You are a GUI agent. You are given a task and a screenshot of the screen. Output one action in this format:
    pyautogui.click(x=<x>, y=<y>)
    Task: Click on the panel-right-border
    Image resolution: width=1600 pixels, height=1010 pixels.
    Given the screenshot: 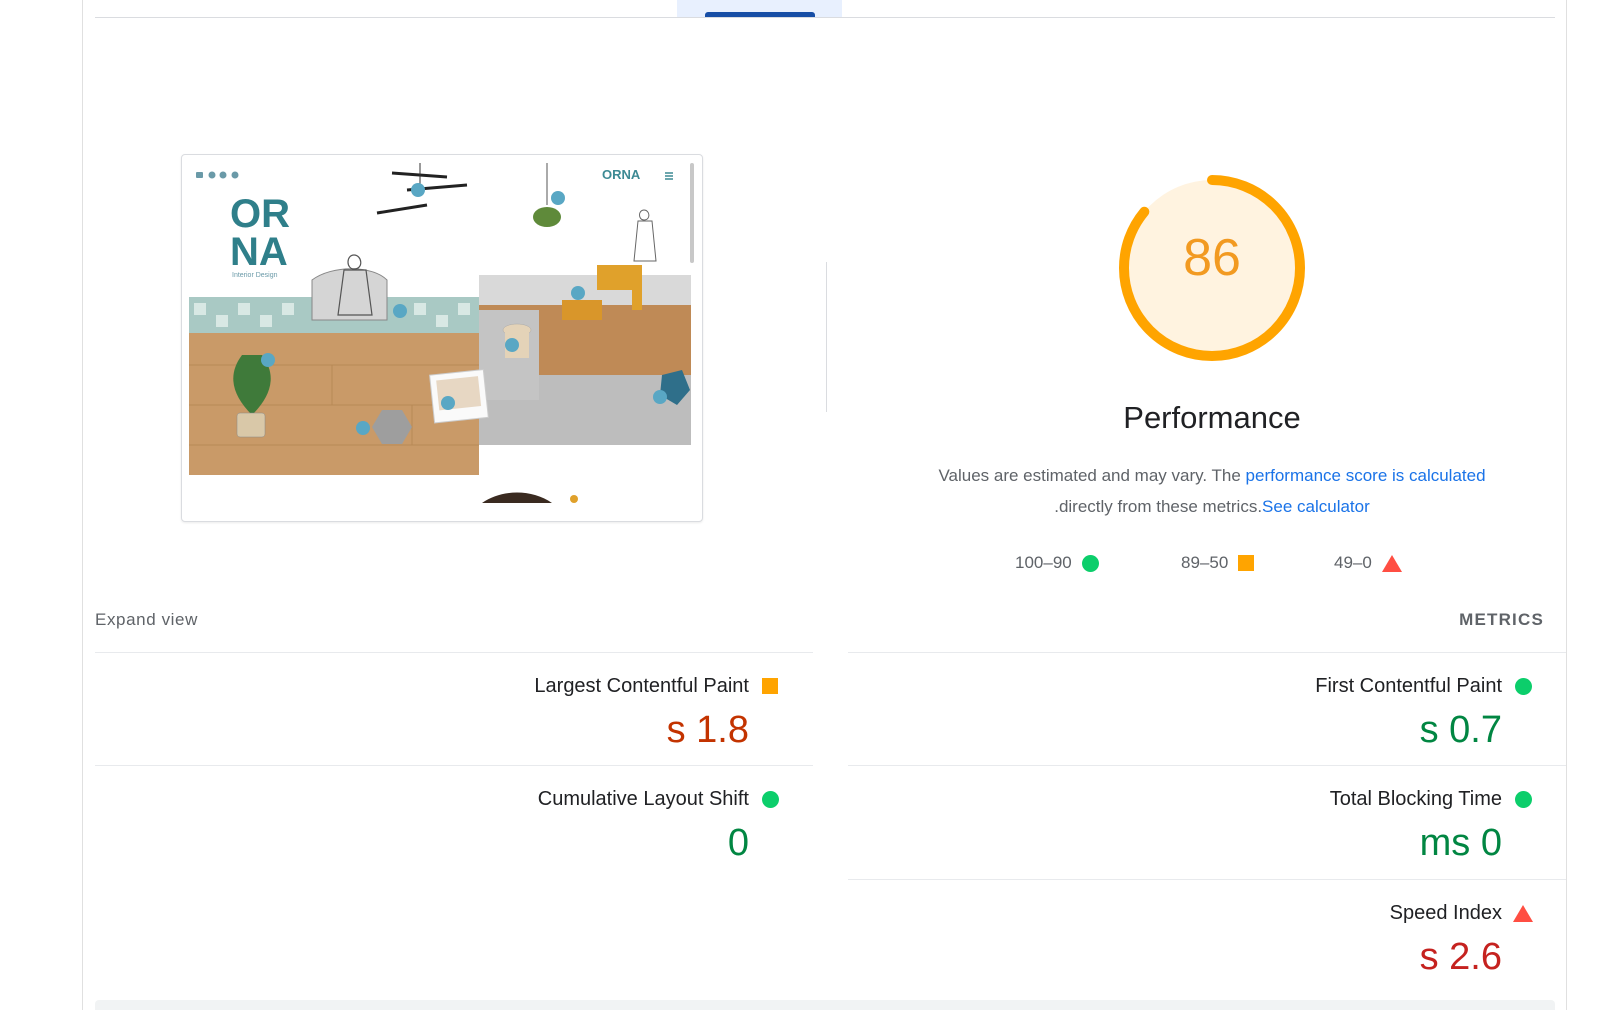 What is the action you would take?
    pyautogui.click(x=1566, y=505)
    